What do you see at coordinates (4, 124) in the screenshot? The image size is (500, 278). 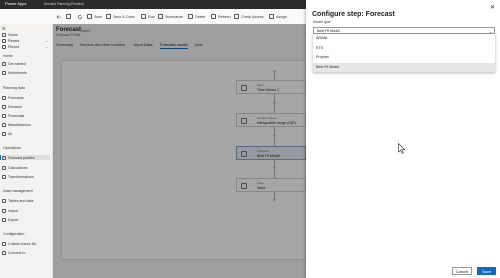 I see `misc-icon` at bounding box center [4, 124].